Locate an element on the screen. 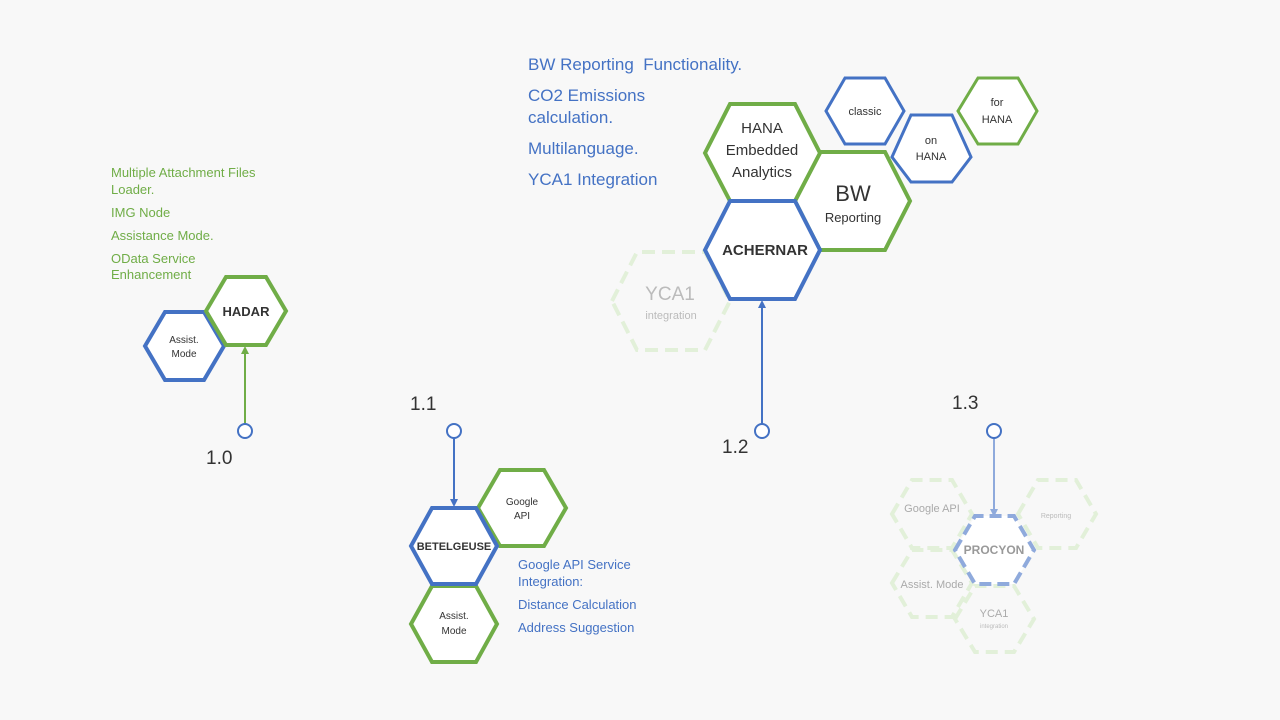 The image size is (1280, 720). hadar-note: IMG Node is located at coordinates (141, 212).